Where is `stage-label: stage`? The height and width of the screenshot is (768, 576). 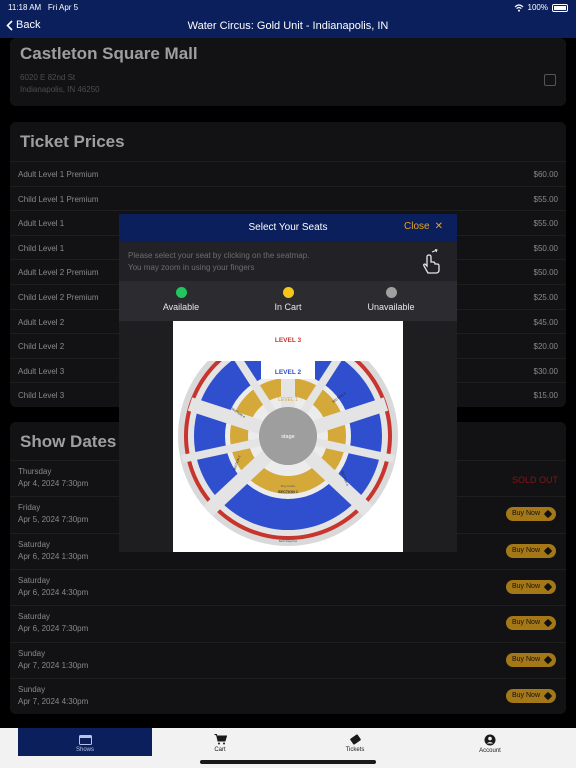
stage-label: stage is located at coordinates (287, 437).